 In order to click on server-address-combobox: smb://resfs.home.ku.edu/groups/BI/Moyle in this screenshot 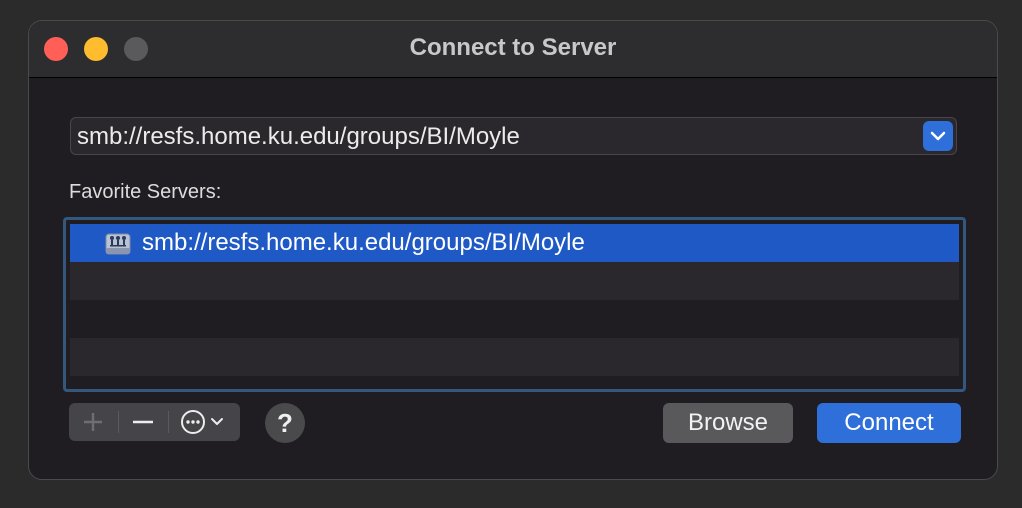, I will do `click(513, 136)`.